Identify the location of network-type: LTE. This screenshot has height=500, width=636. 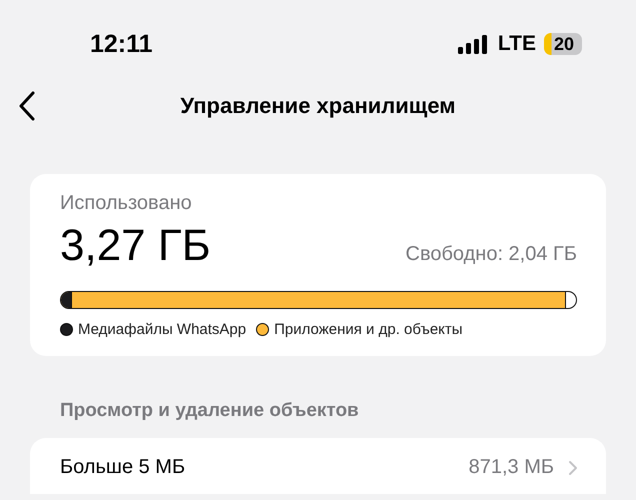
(517, 44).